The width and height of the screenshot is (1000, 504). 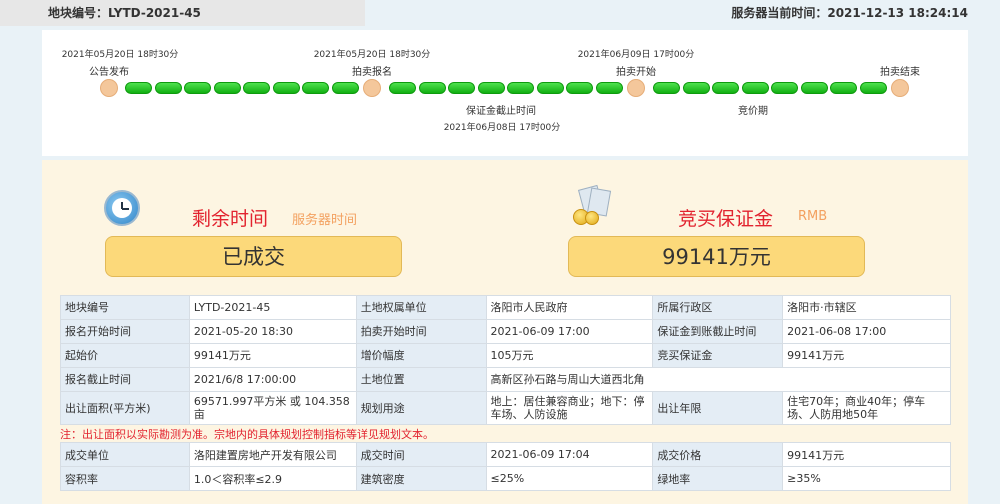 I want to click on cell-label: 地块编号, so click(x=125, y=307).